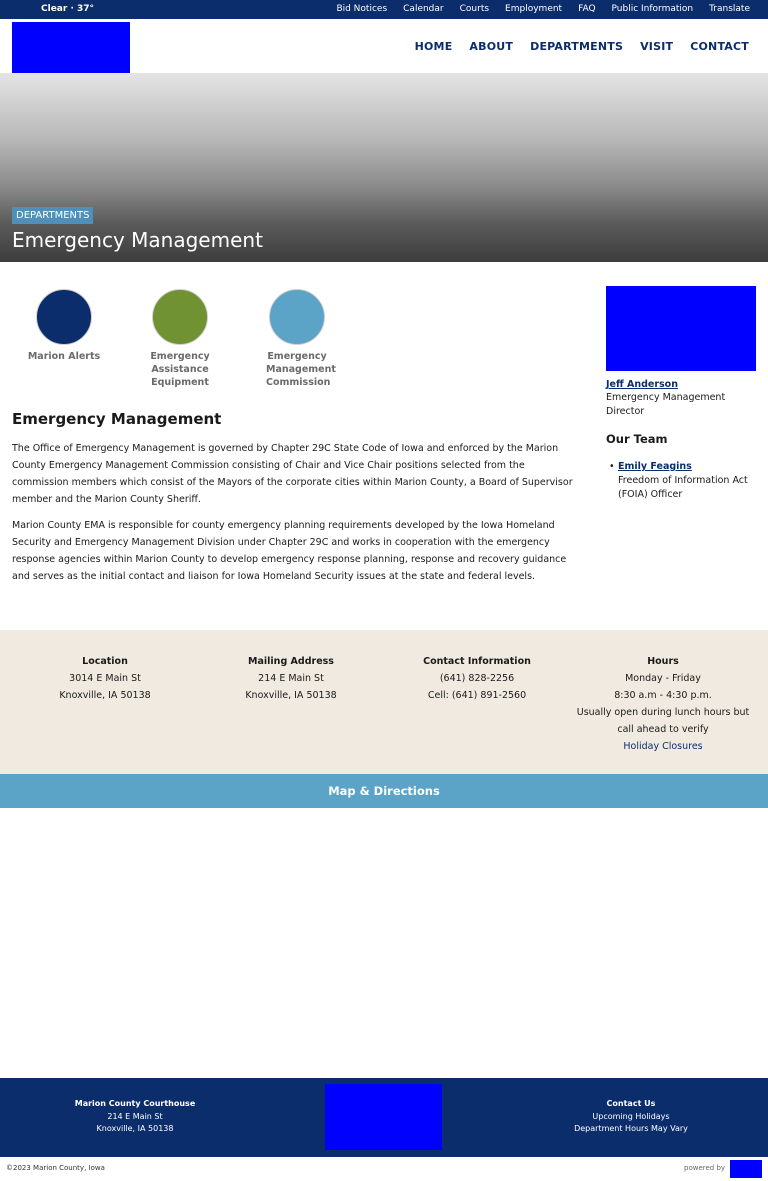 Image resolution: width=768 pixels, height=1181 pixels. I want to click on contact-phone: (641) 828-2256, so click(477, 678).